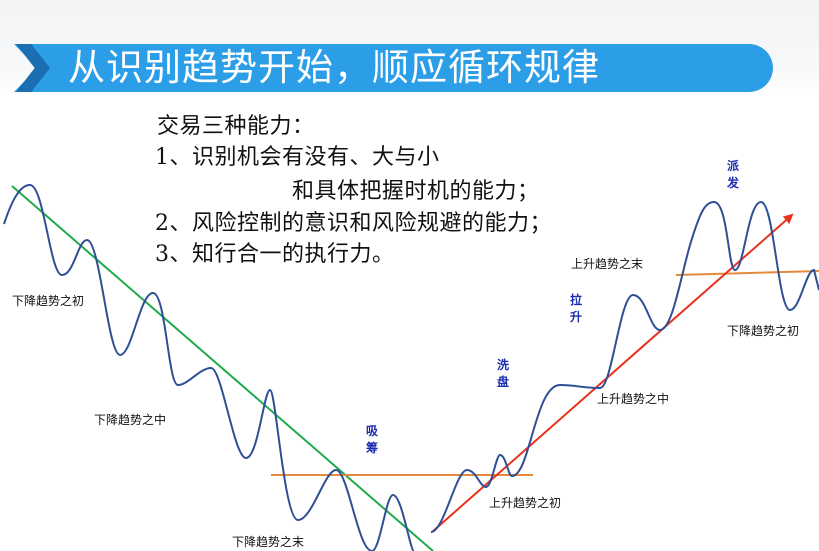  What do you see at coordinates (503, 365) in the screenshot?
I see `label-shakeout-char-1: 洗` at bounding box center [503, 365].